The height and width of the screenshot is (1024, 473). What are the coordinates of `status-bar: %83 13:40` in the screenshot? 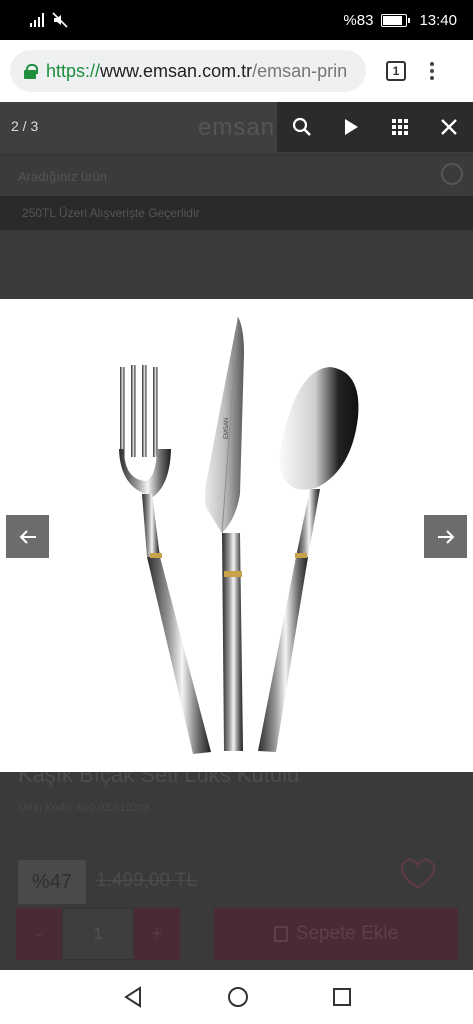 It's located at (236, 20).